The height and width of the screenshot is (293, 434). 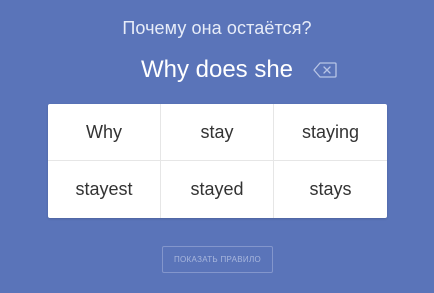 I want to click on answer-row: Why does she, so click(x=217, y=70).